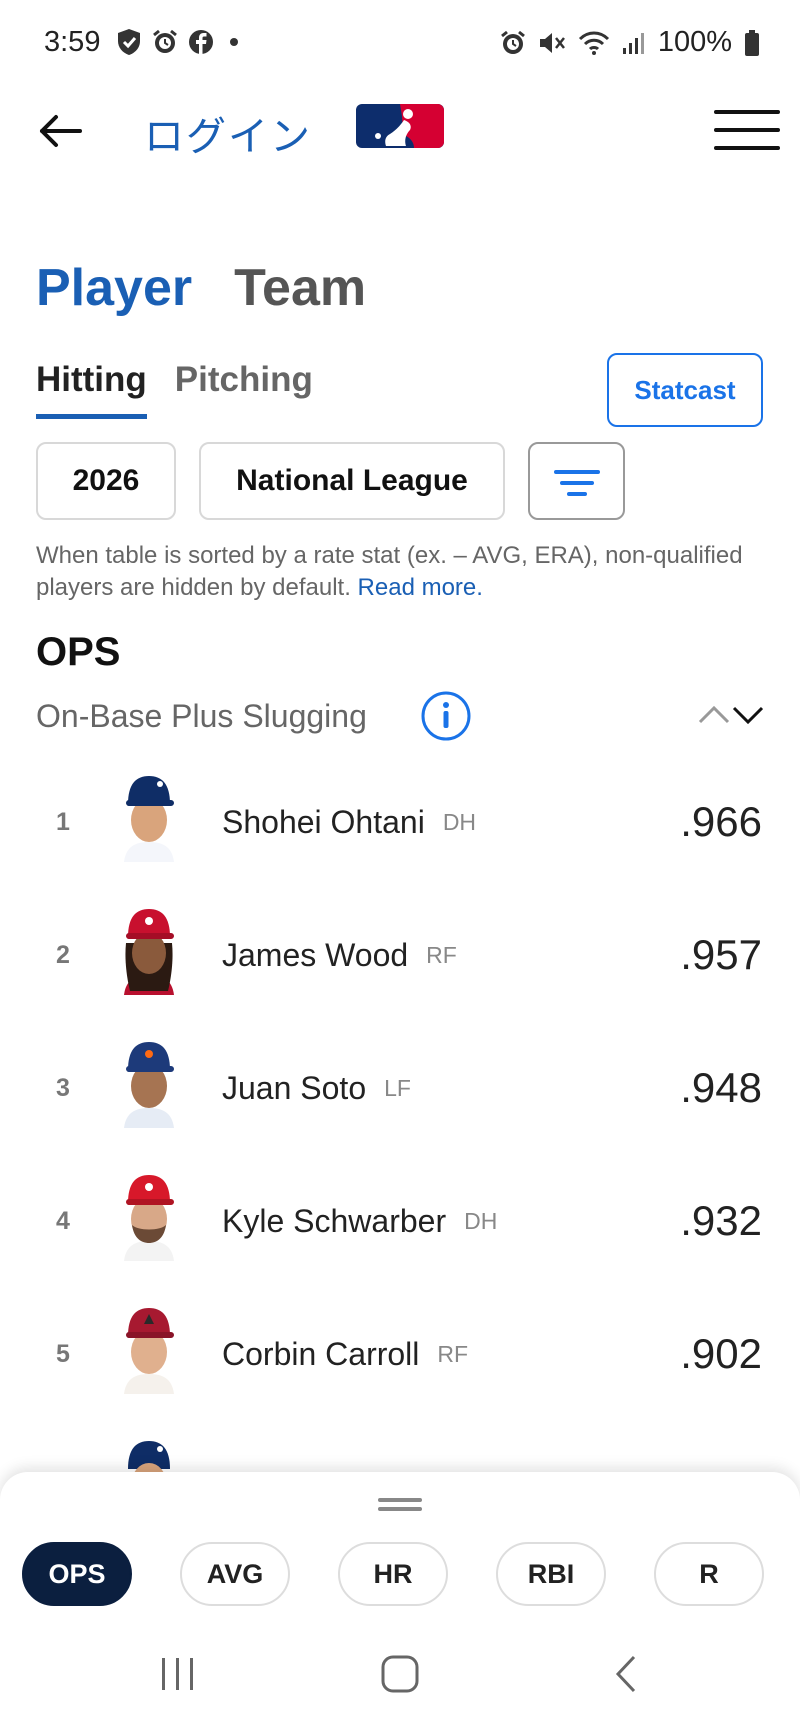 The image size is (800, 1732). I want to click on app-header: ログイン, so click(400, 131).